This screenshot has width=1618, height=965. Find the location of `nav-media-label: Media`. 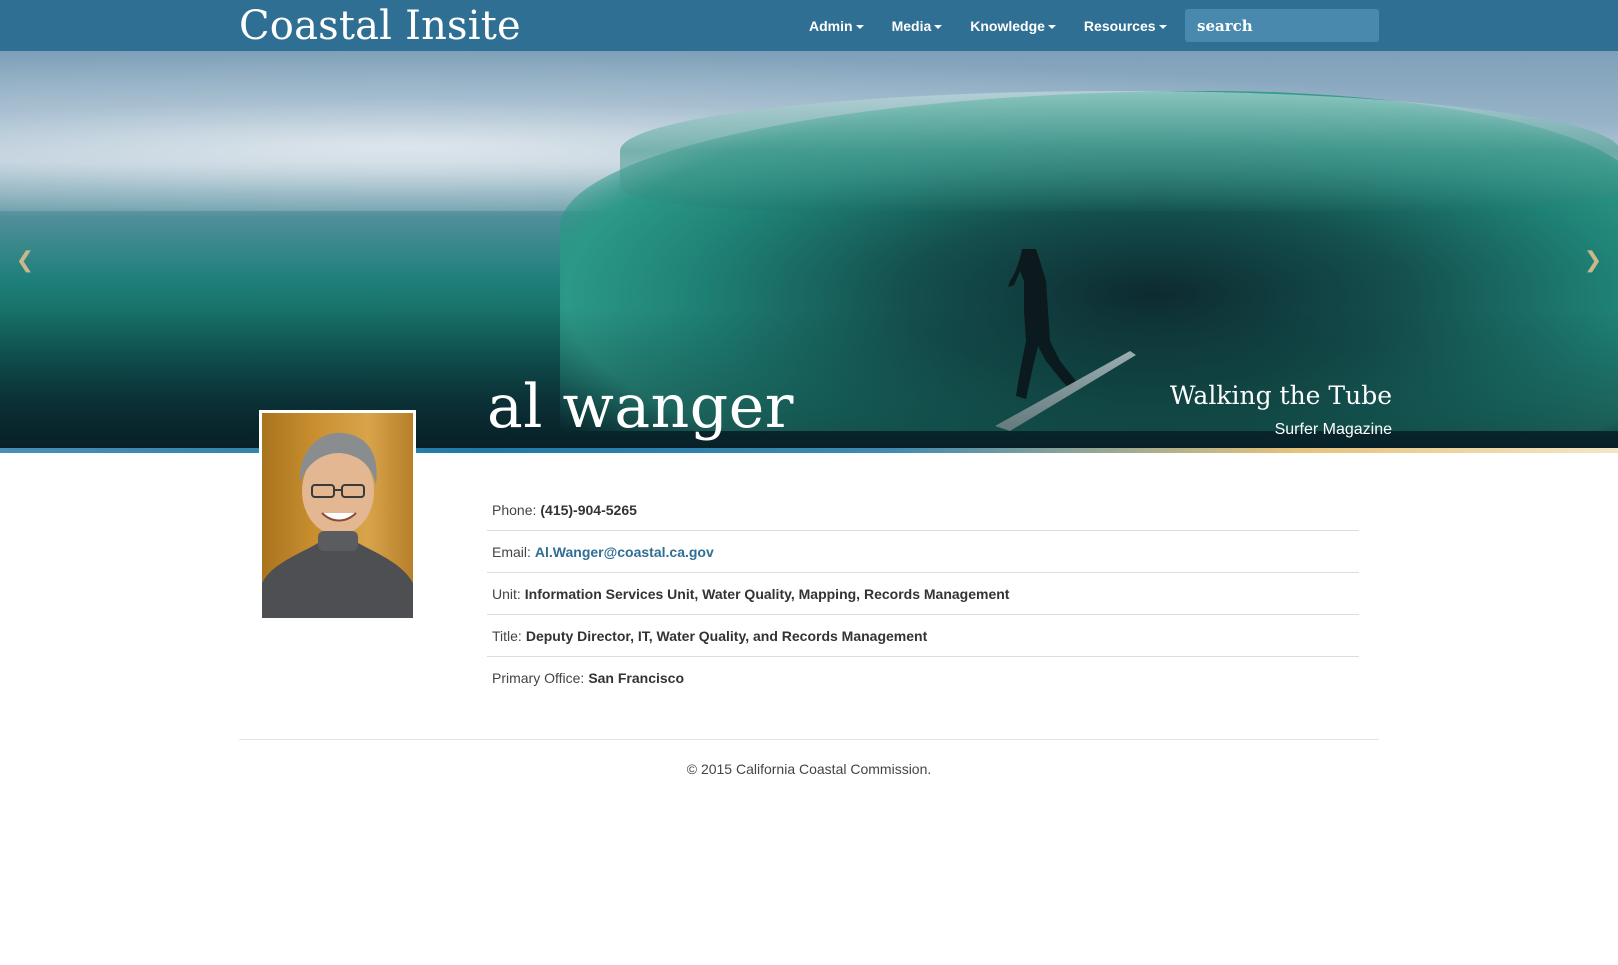

nav-media-label: Media is located at coordinates (911, 25).